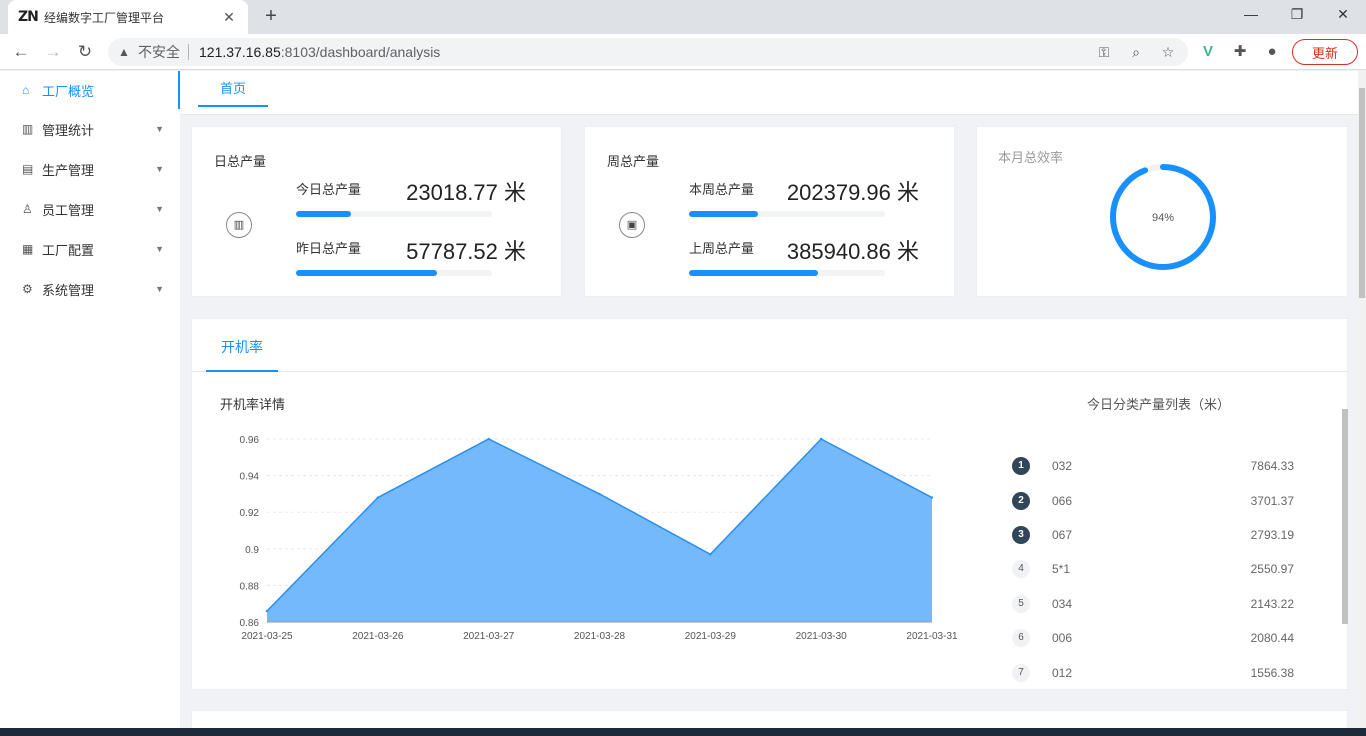 This screenshot has height=736, width=1366. Describe the element at coordinates (1272, 534) in the screenshot. I see `rank-value: 2793.19` at that location.